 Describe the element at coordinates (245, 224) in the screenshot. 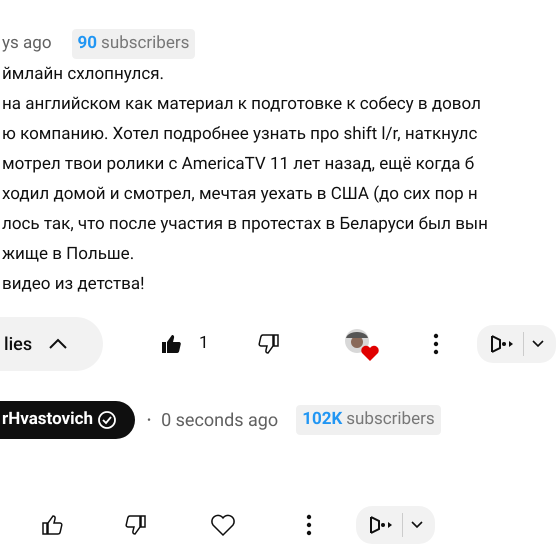

I see `comment-text-line: лось так, что после участия в протестах в Беларуси был вын` at that location.